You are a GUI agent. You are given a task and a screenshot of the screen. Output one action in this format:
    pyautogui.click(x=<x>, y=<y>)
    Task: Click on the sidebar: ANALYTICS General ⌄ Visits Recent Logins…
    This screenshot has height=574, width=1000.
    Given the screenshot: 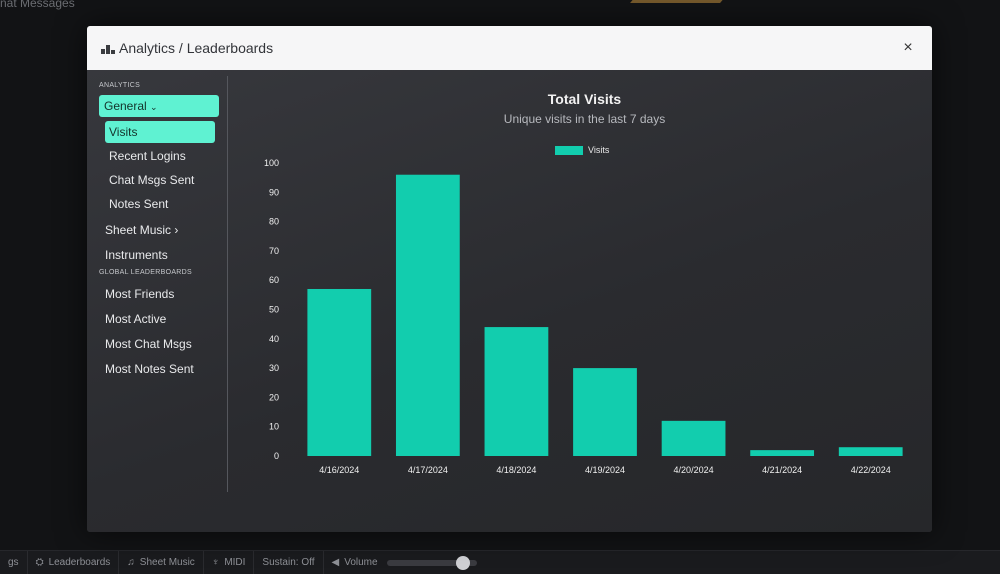 What is the action you would take?
    pyautogui.click(x=161, y=232)
    